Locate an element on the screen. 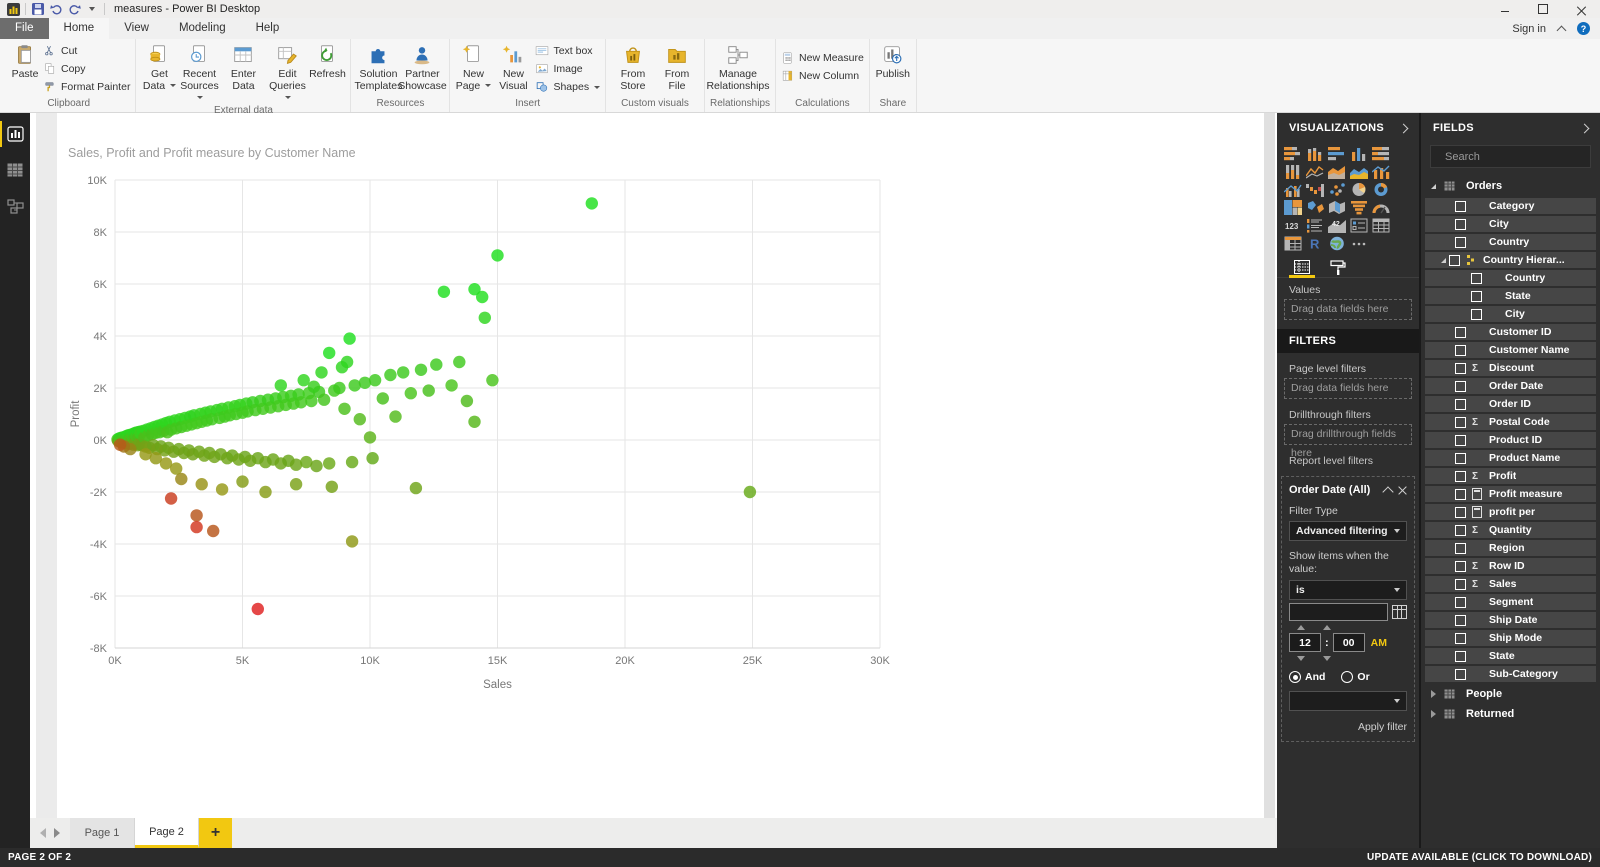  hour-increment-icon is located at coordinates (1301, 628).